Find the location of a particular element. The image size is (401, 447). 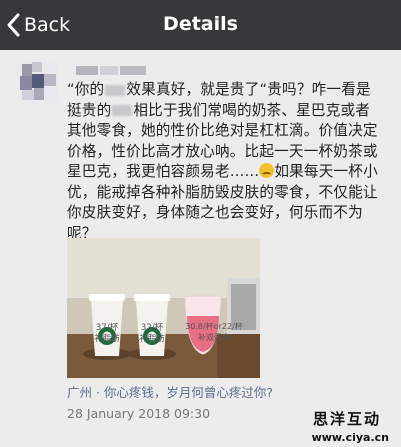

face-emoji-icon is located at coordinates (267, 170).